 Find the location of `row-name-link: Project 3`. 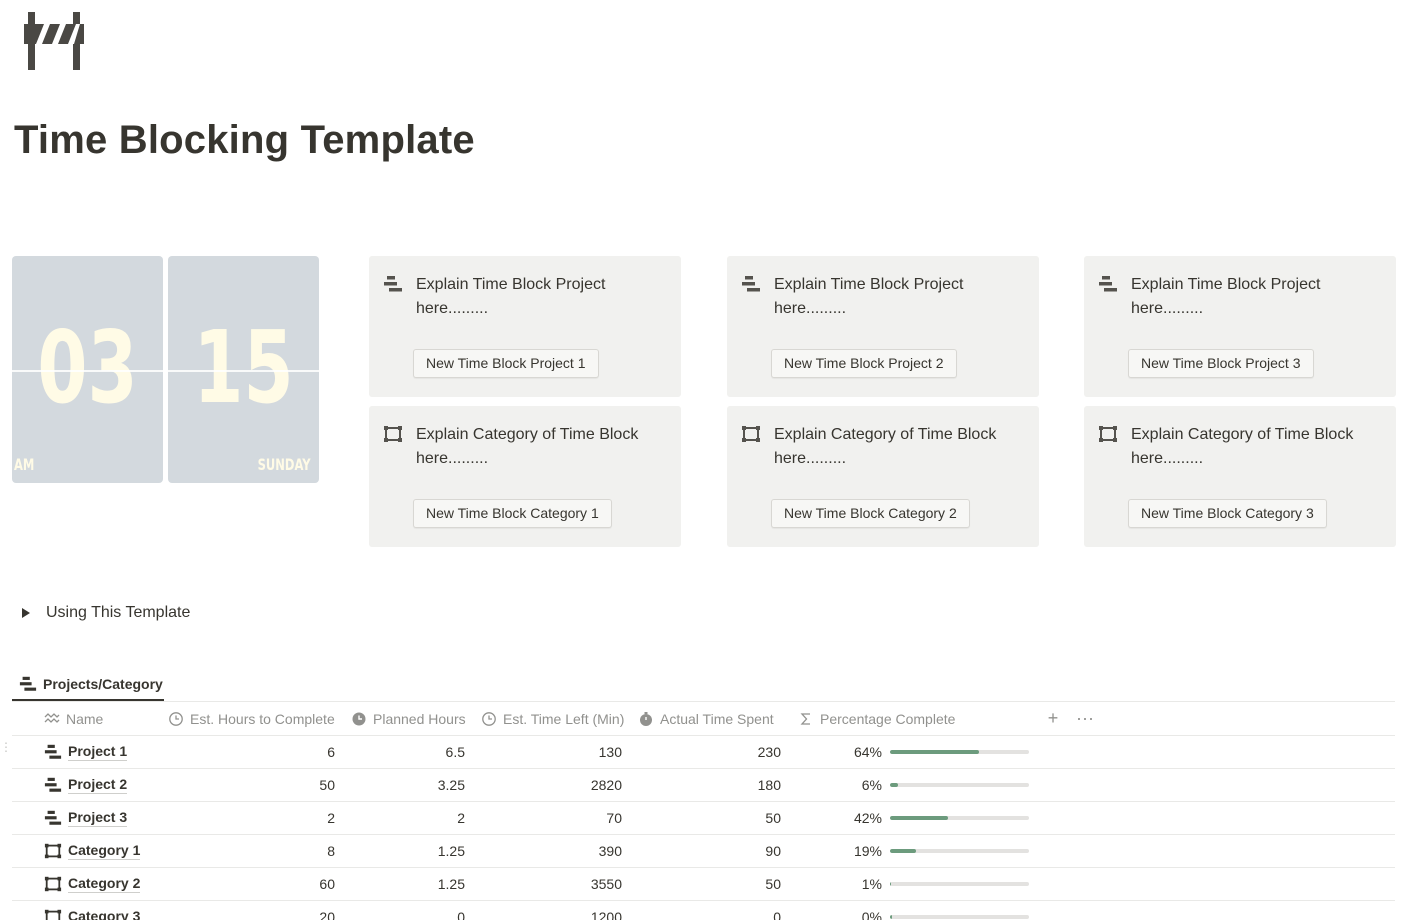

row-name-link: Project 3 is located at coordinates (98, 818).